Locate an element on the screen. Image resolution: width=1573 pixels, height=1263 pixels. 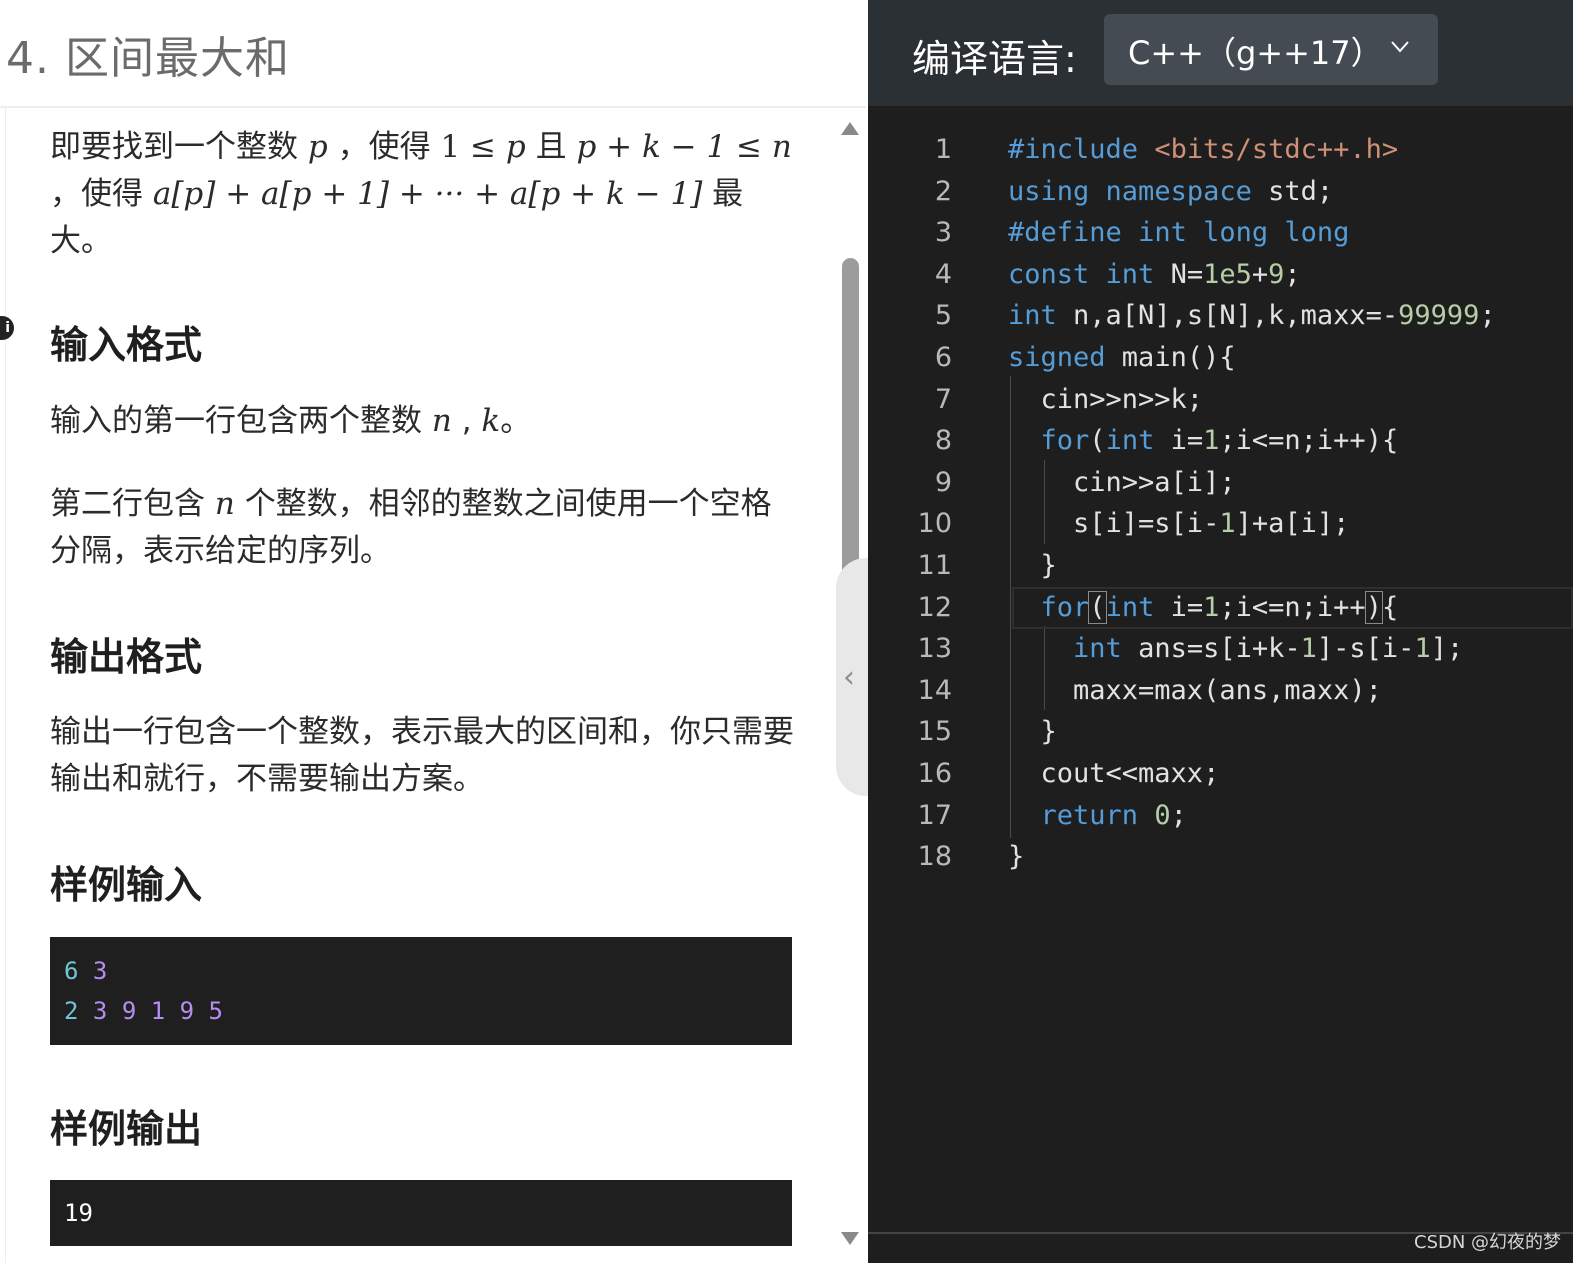
math-expr: a[p] + a[p + 1] + ··· + a[p + k − 1] is located at coordinates (427, 194).